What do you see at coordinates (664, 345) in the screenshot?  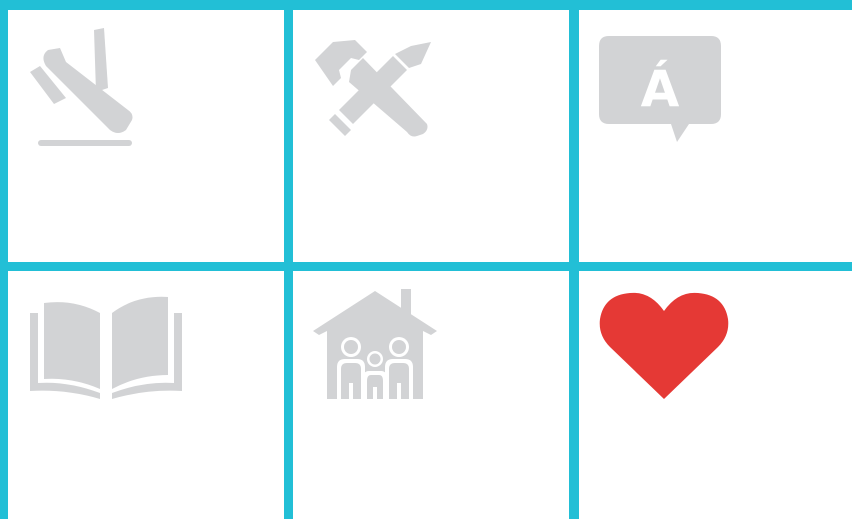 I see `heart-icon` at bounding box center [664, 345].